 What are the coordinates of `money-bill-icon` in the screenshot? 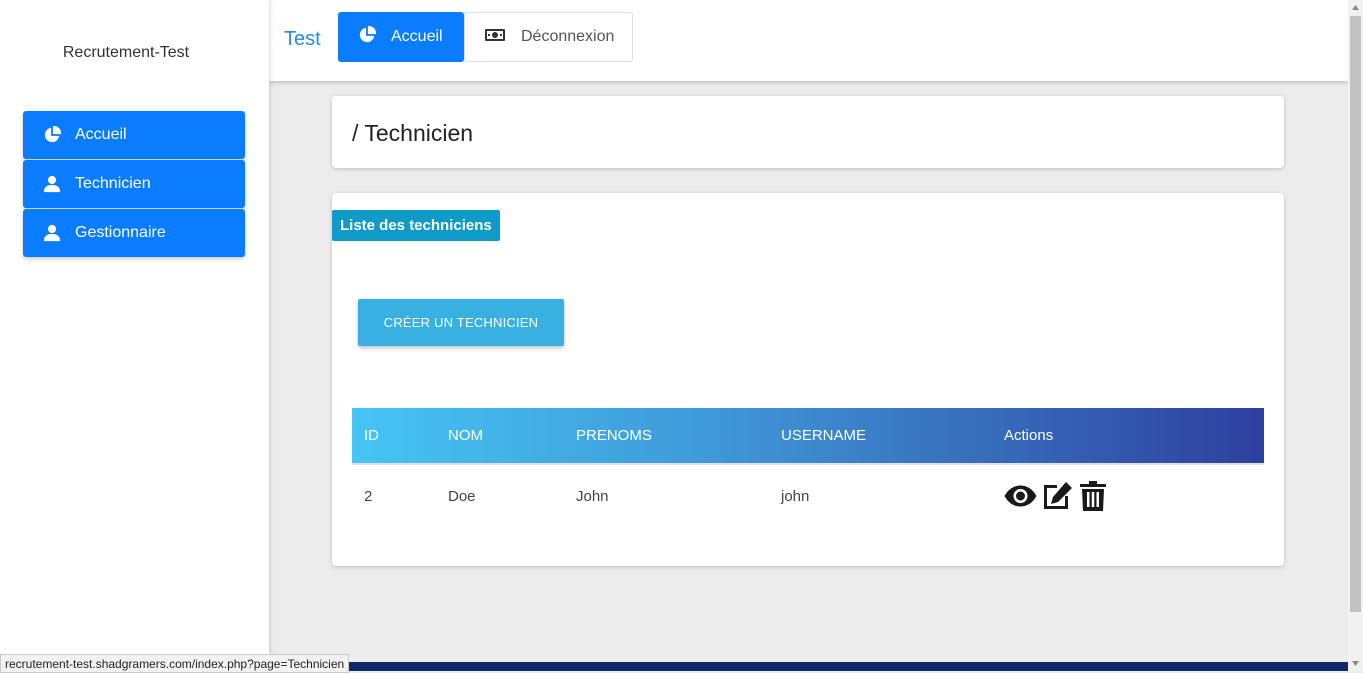 It's located at (495, 37).